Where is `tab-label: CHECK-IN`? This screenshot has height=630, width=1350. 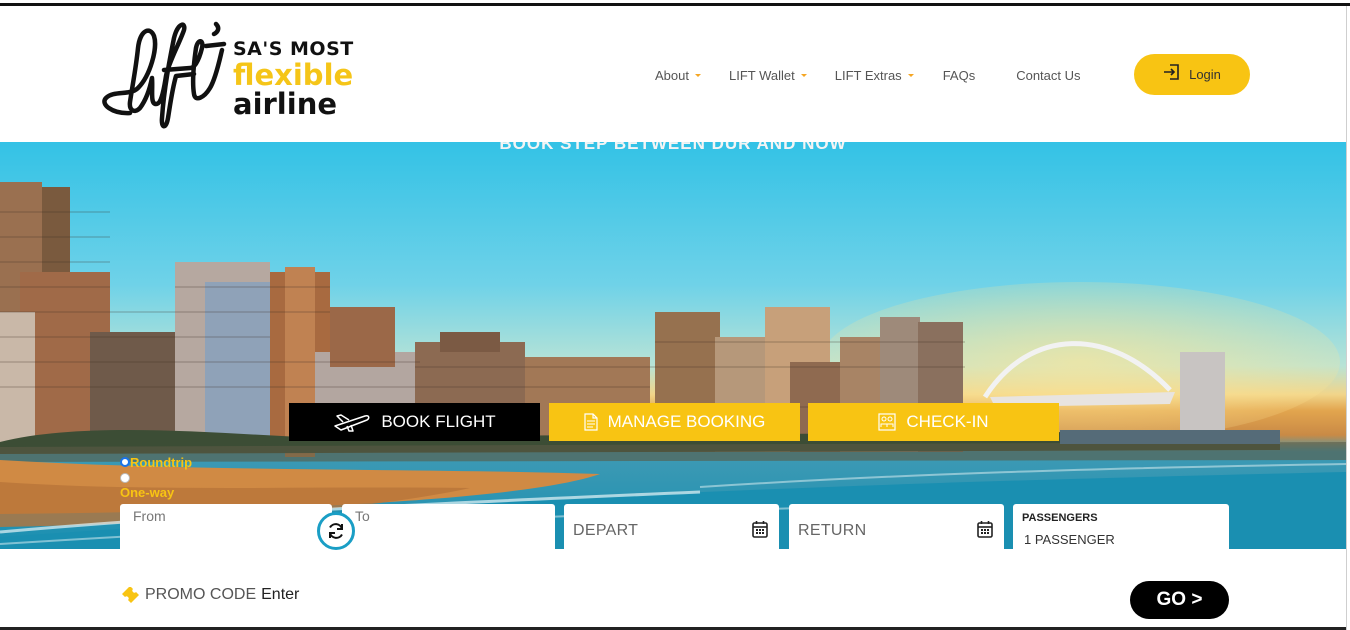 tab-label: CHECK-IN is located at coordinates (947, 421).